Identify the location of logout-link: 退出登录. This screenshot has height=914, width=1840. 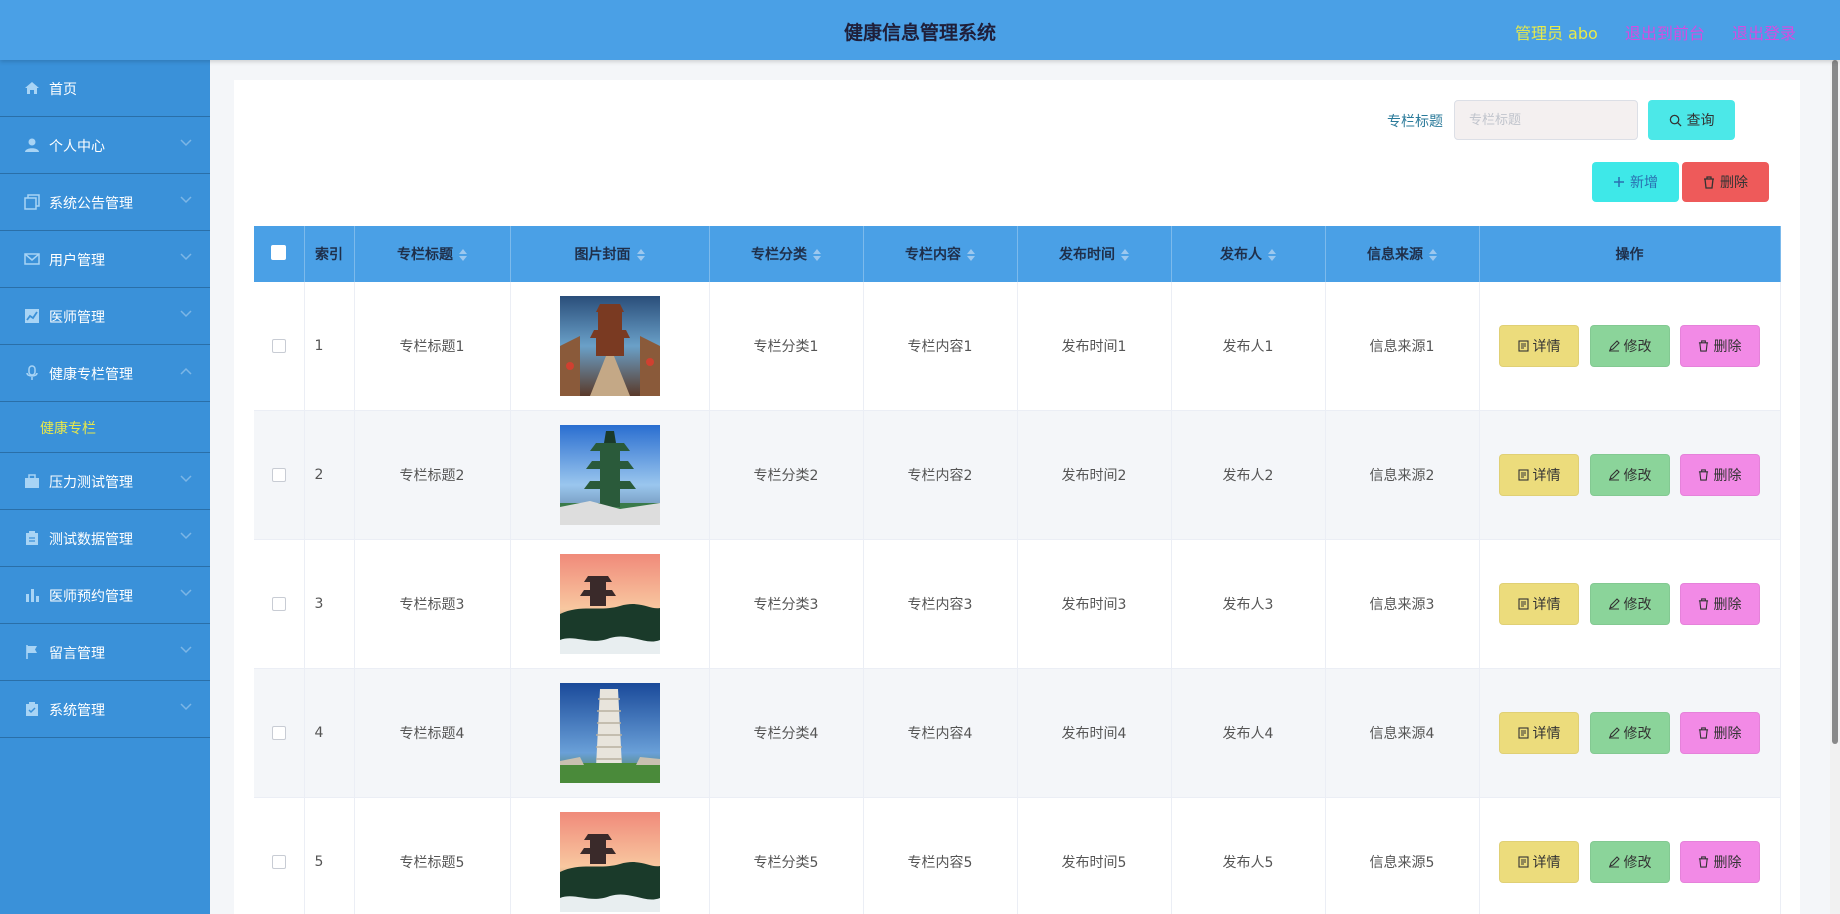
(1764, 33).